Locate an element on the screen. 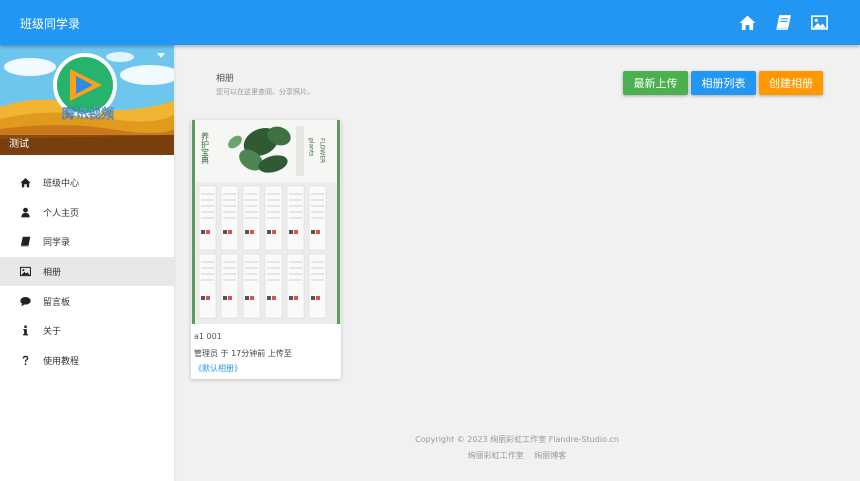  footer-links: 绚丽彩虹工作室 绚丽博客 is located at coordinates (517, 455).